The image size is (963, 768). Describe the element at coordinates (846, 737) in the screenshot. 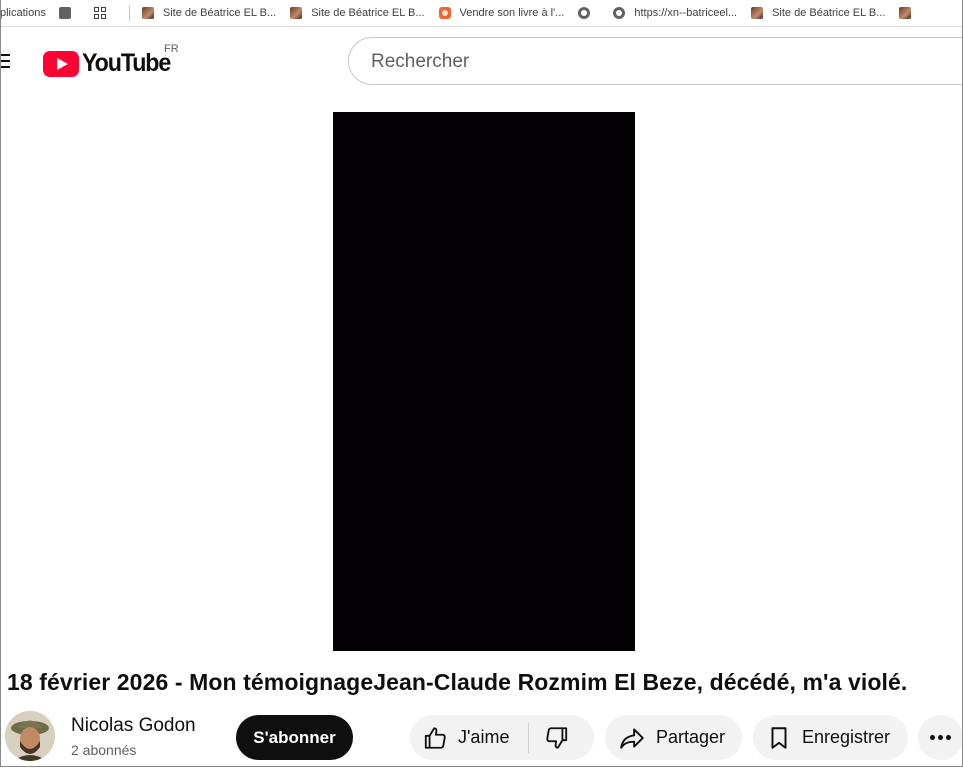

I see `save-label: Enregistrer` at that location.